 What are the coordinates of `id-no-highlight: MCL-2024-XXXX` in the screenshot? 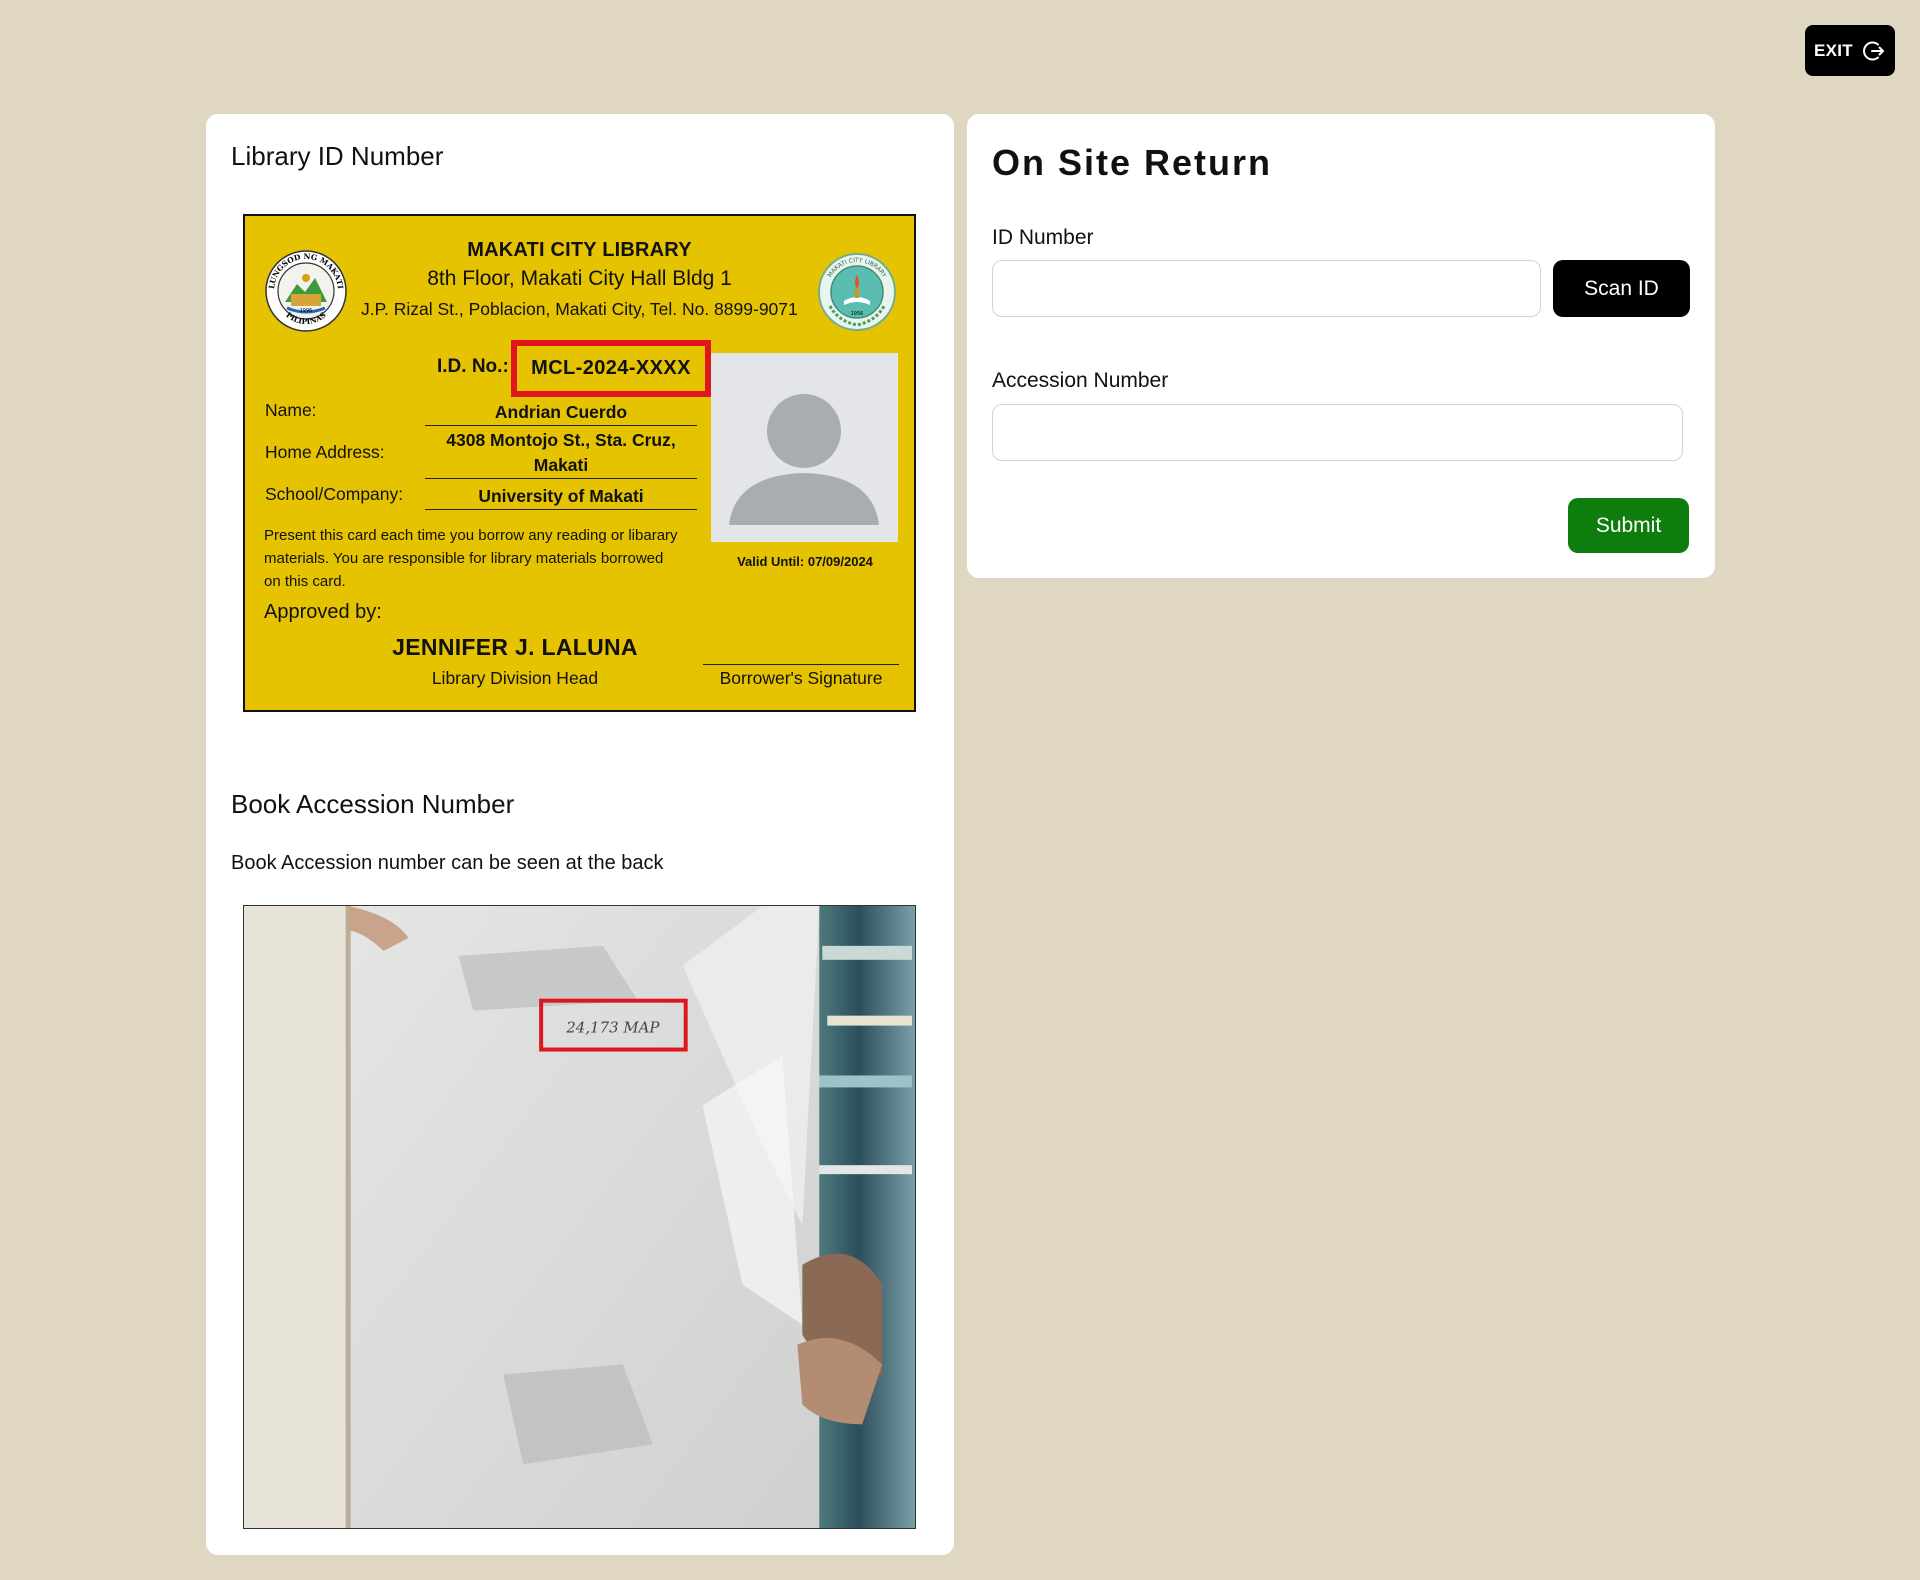 It's located at (611, 368).